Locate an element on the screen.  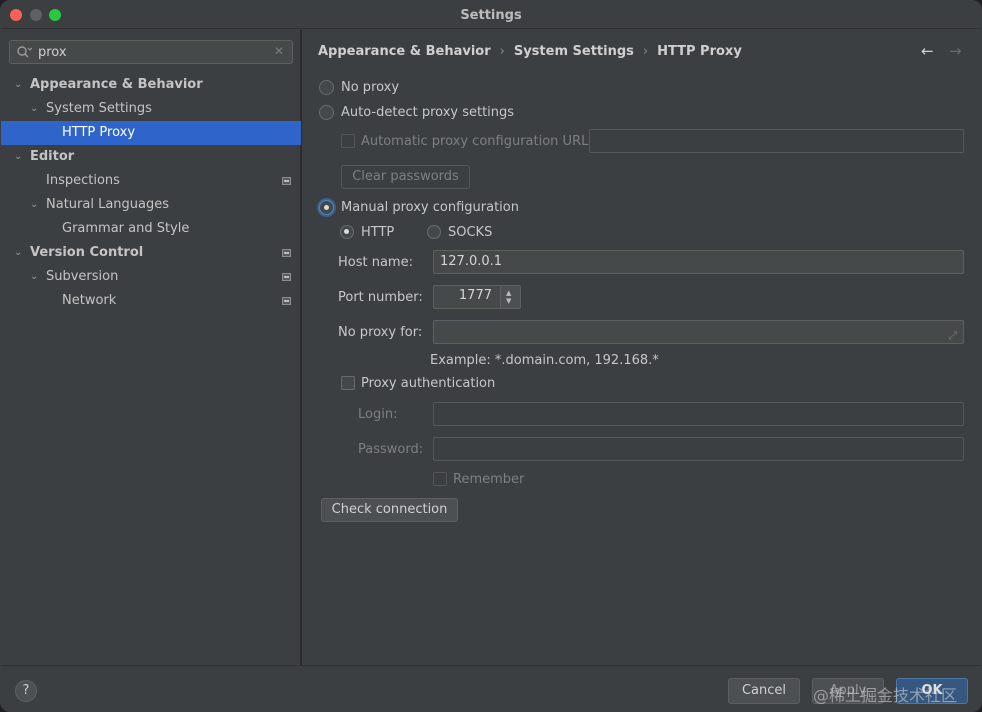
settings-search-input is located at coordinates (153, 52).